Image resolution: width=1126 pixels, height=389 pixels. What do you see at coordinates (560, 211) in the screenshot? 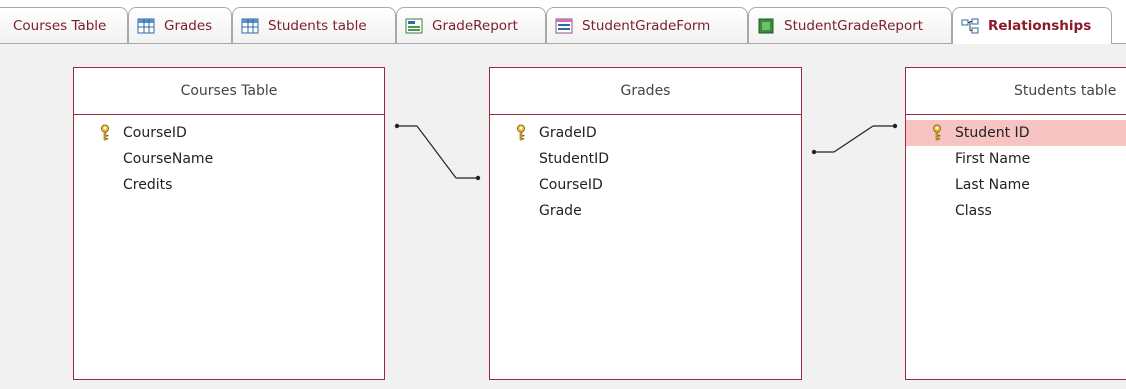
I see `field-label: Grade` at bounding box center [560, 211].